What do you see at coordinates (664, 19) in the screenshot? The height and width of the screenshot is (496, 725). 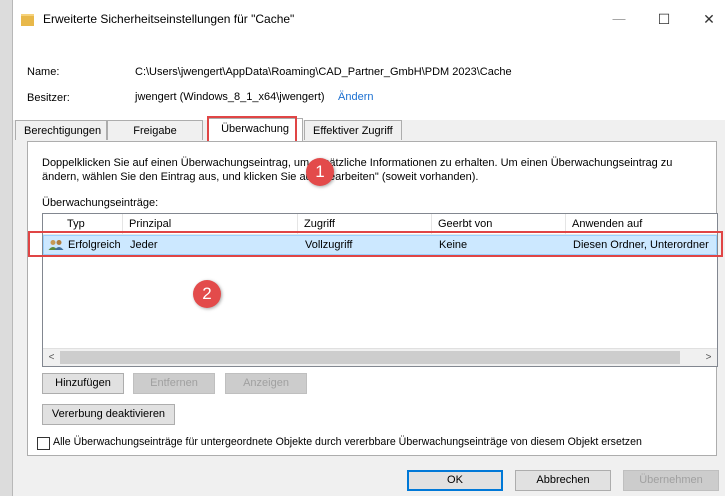 I see `maximize-button: ☐` at bounding box center [664, 19].